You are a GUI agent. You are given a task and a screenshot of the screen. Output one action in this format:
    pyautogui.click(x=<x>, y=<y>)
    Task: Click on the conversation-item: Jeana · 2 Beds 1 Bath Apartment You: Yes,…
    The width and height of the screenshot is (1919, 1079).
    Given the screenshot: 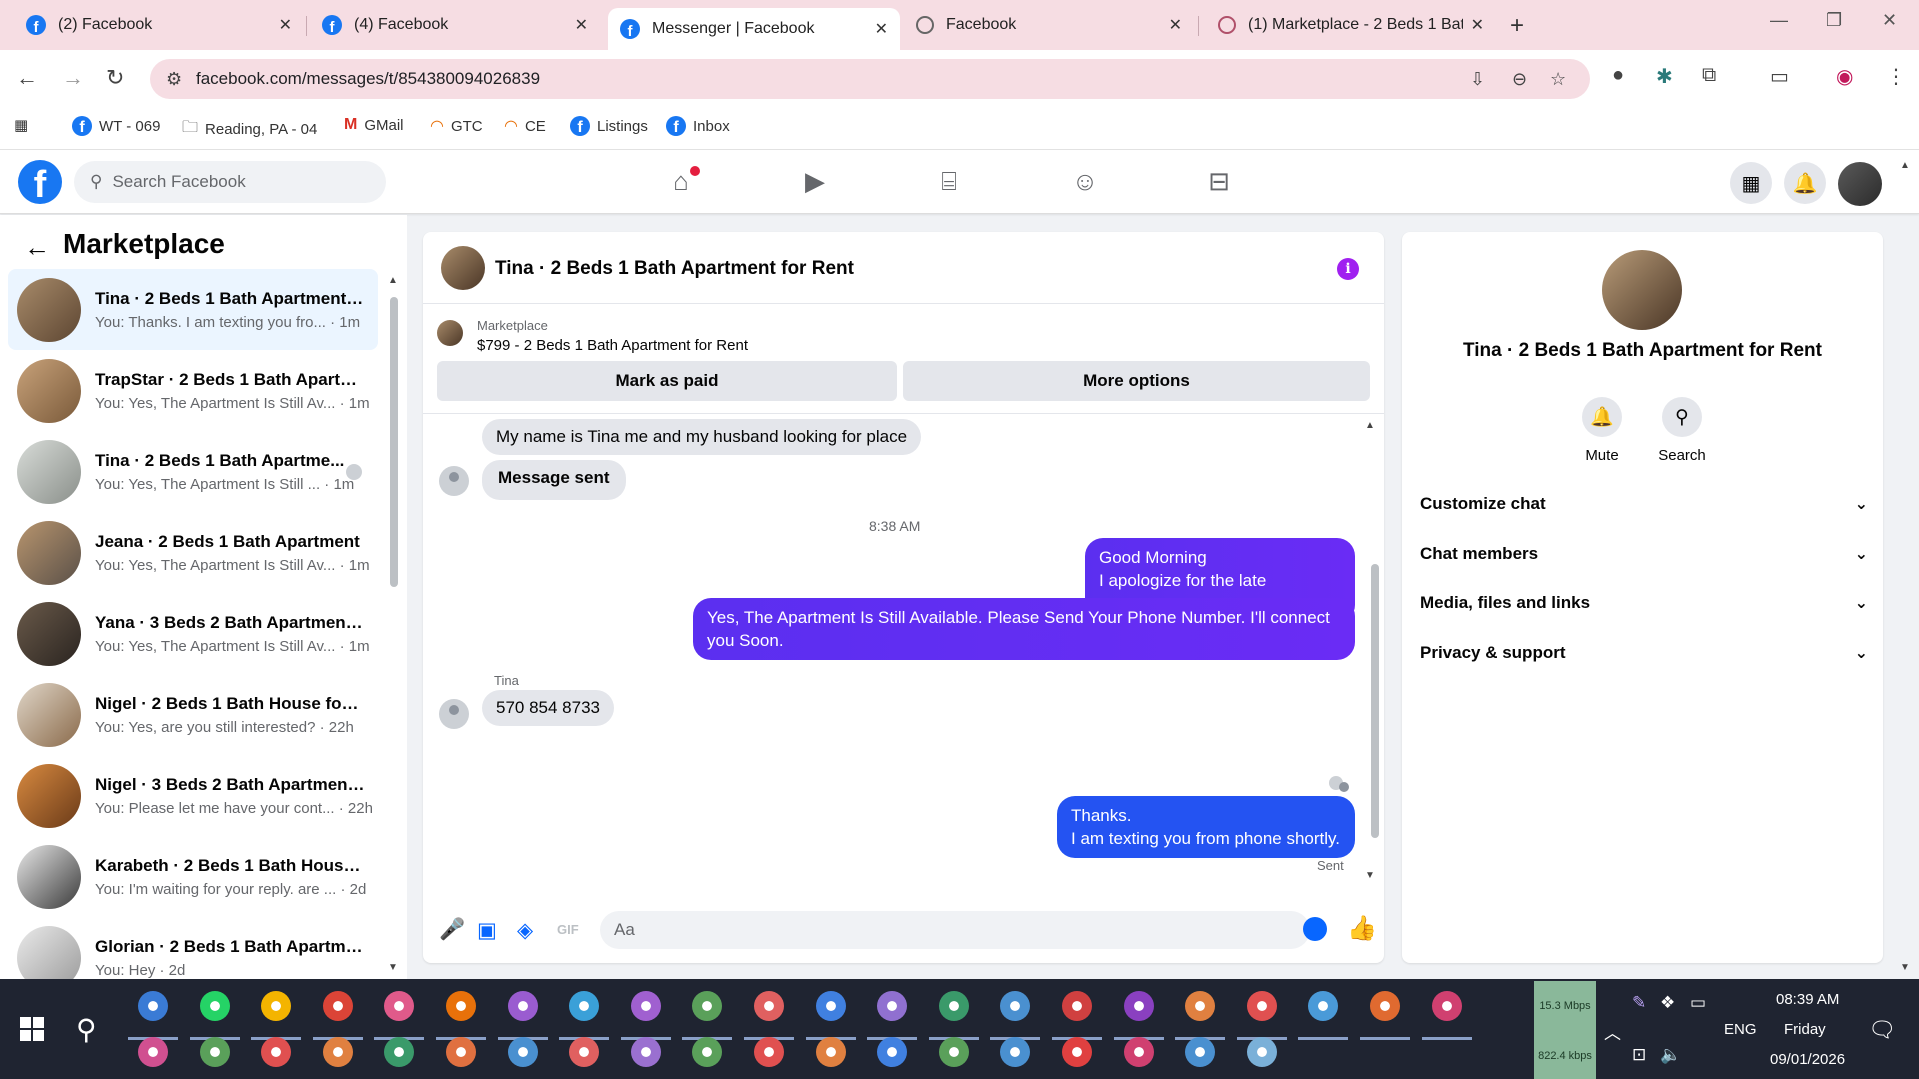 What is the action you would take?
    pyautogui.click(x=193, y=552)
    